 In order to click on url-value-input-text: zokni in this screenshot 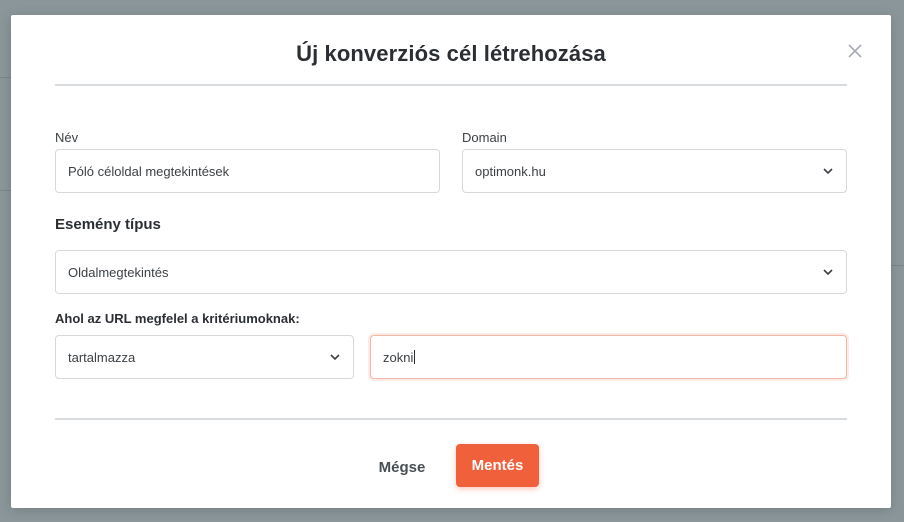, I will do `click(398, 357)`.